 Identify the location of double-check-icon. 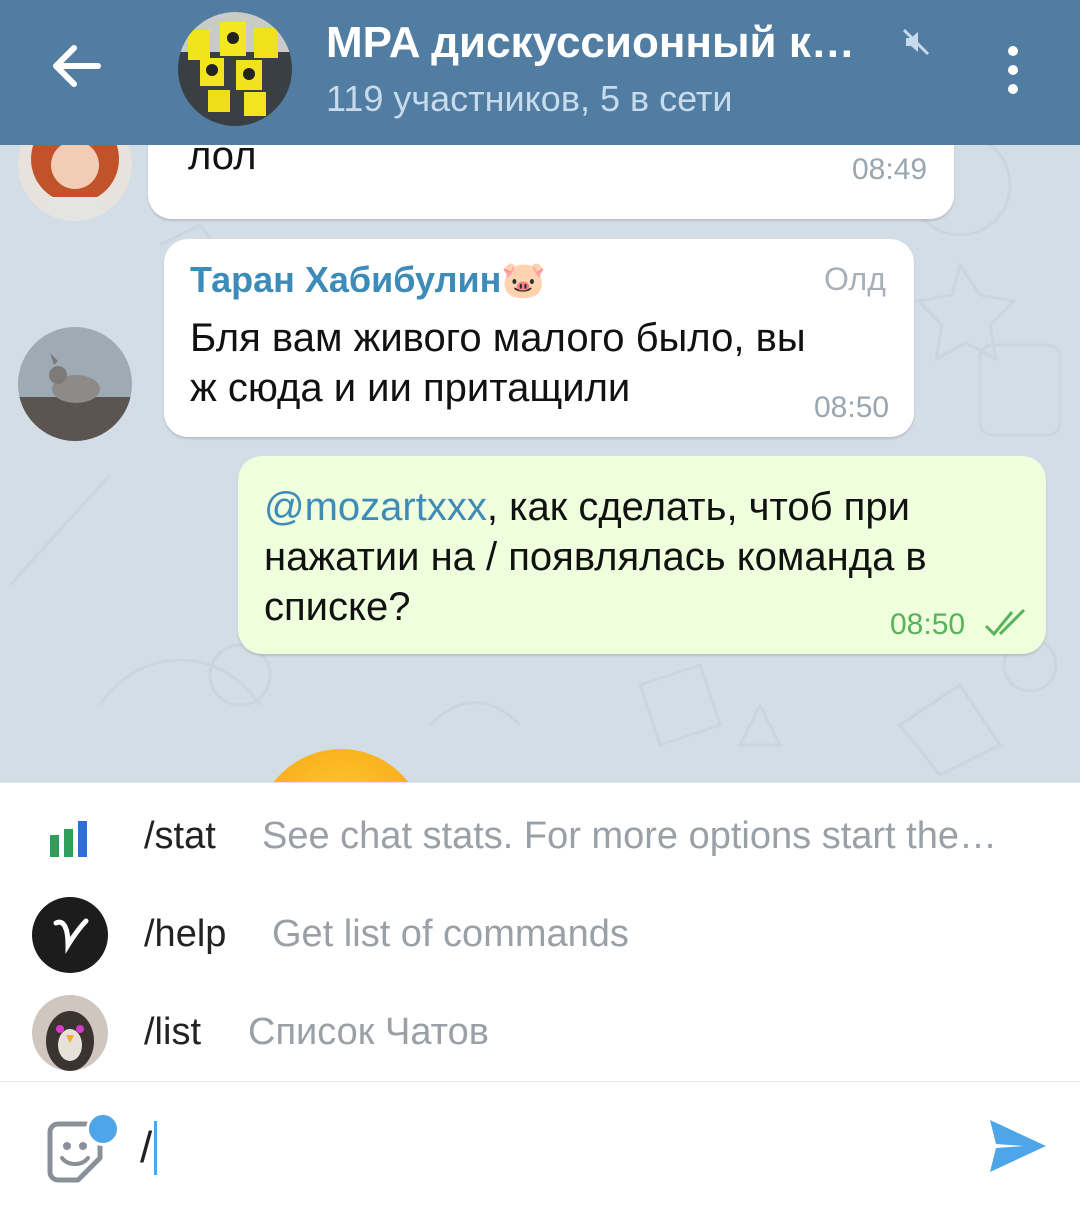
(1005, 622).